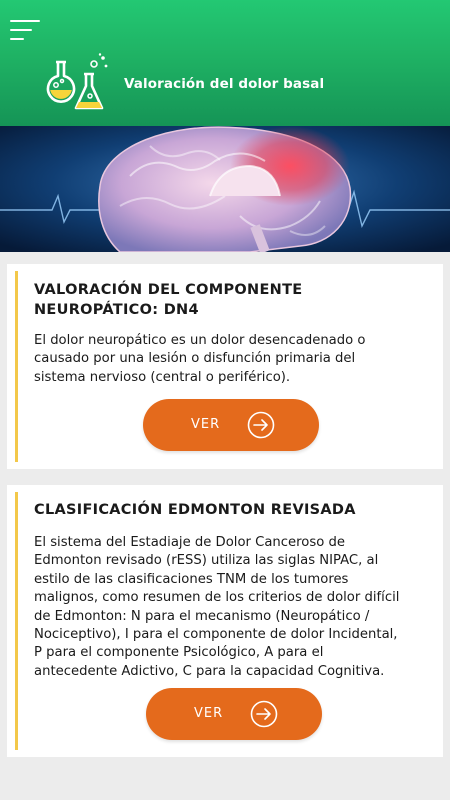  I want to click on page-title: Valoración del dolor basal, so click(224, 84).